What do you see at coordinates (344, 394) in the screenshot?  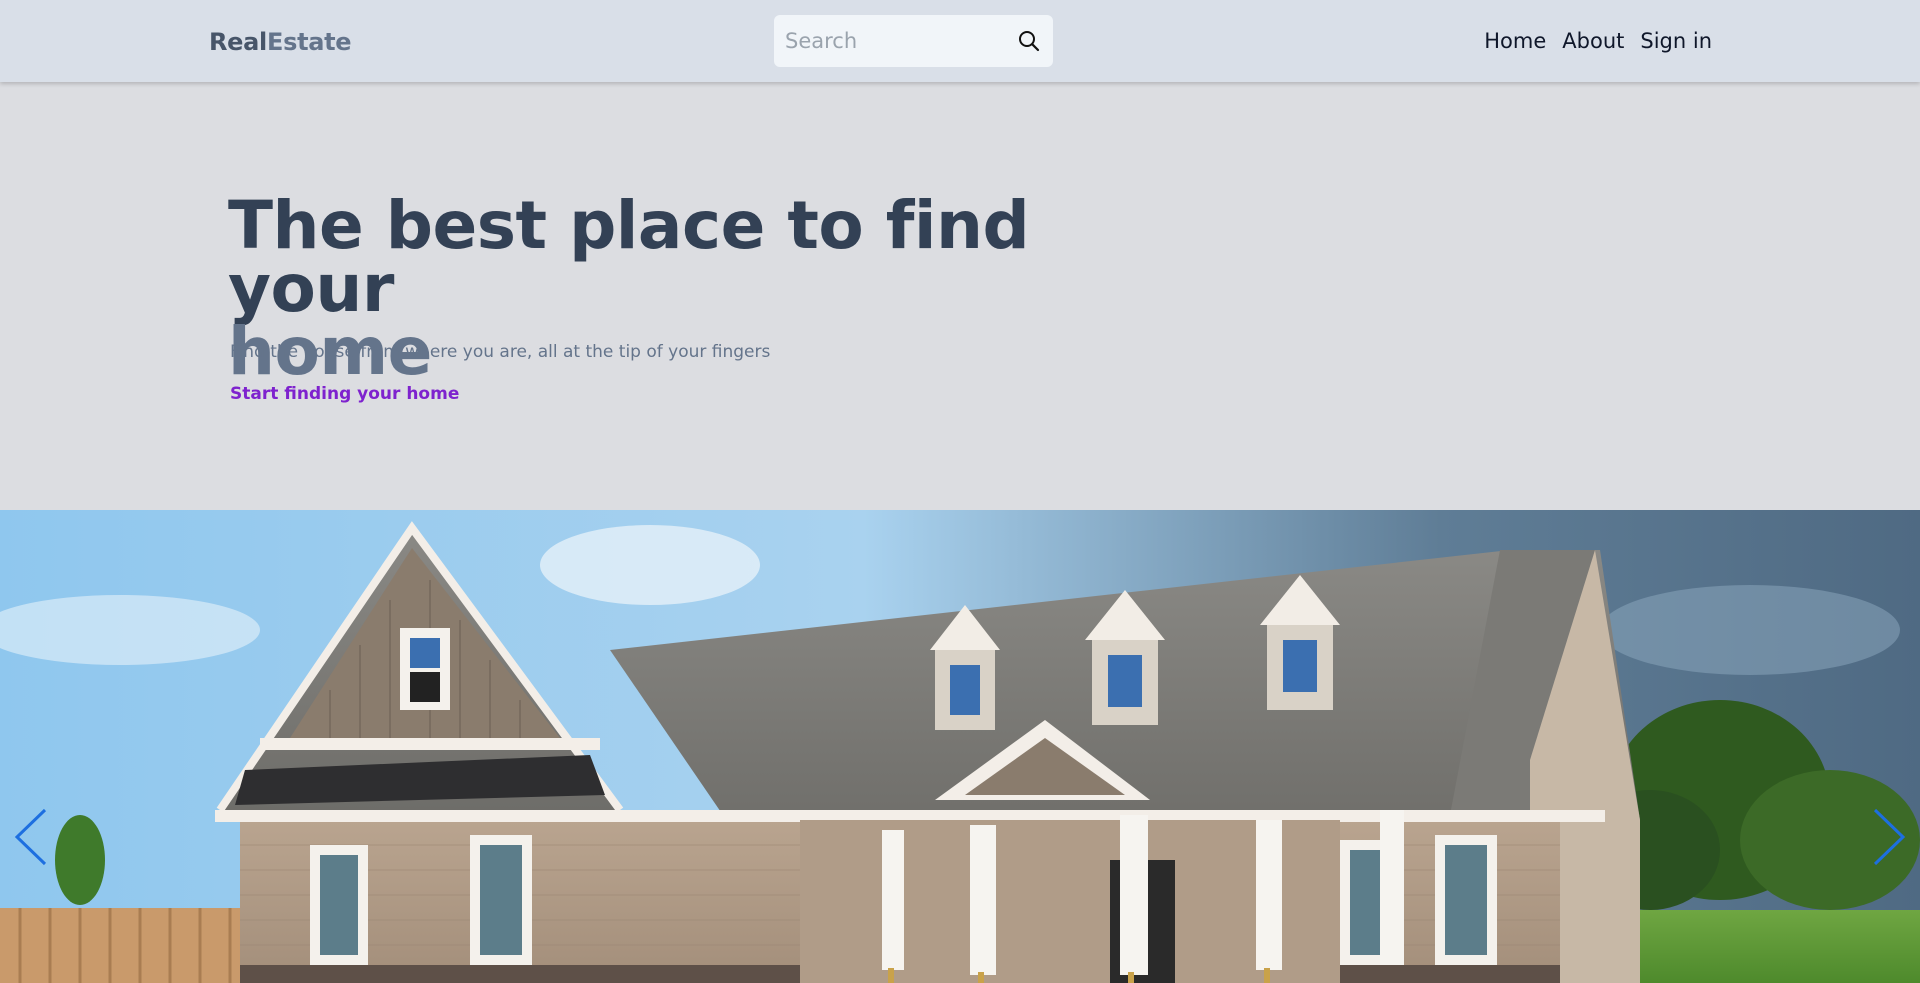 I see `start-finding-link: Start finding your home` at bounding box center [344, 394].